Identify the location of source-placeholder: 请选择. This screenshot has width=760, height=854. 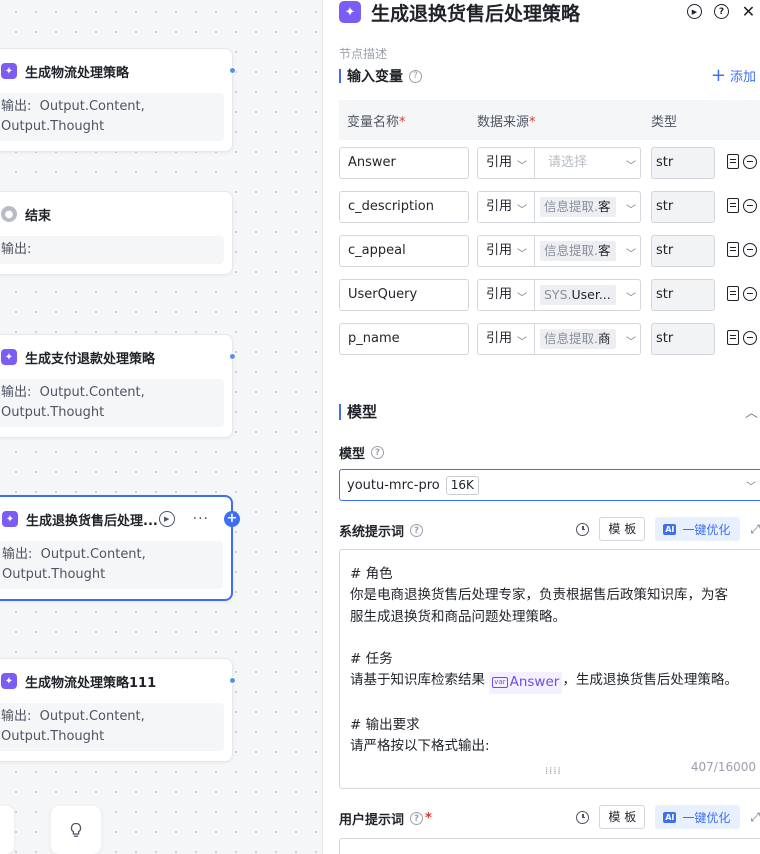
(567, 163).